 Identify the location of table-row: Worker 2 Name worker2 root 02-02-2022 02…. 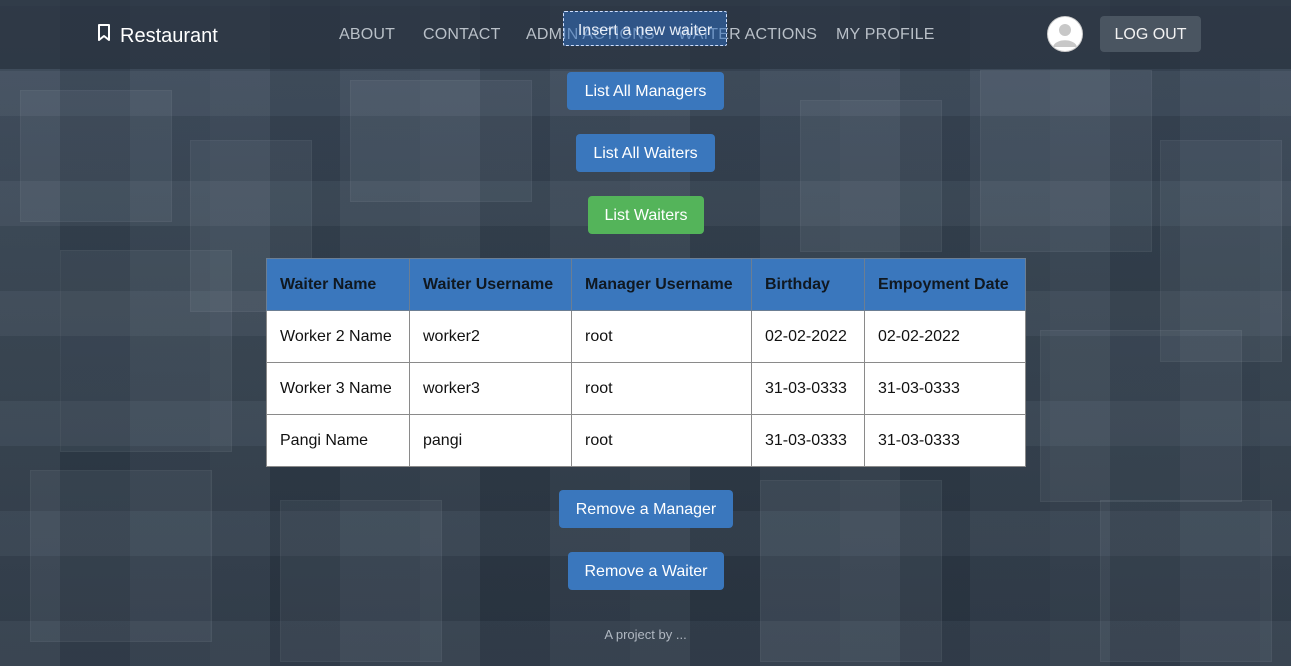
(646, 336).